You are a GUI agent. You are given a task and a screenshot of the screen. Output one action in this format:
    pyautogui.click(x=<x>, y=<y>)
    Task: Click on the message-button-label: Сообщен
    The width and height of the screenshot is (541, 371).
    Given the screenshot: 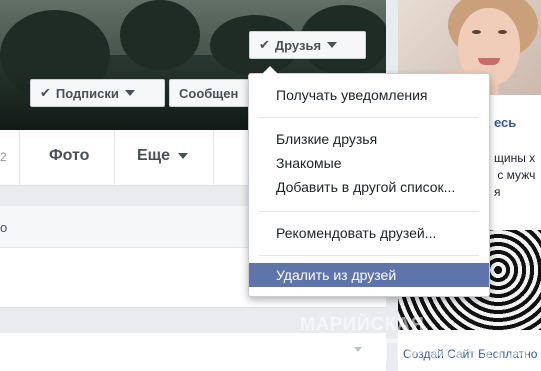 What is the action you would take?
    pyautogui.click(x=209, y=93)
    